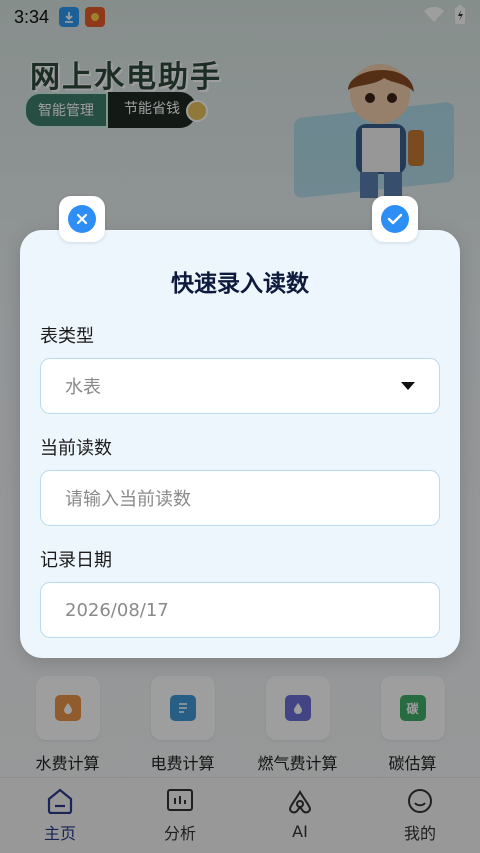 The image size is (480, 853). I want to click on date-field: 2026/08/17, so click(240, 610).